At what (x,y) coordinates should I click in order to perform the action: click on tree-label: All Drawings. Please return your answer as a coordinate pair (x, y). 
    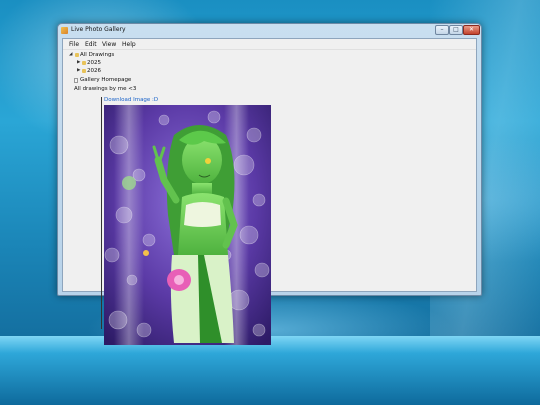
    Looking at the image, I should click on (97, 55).